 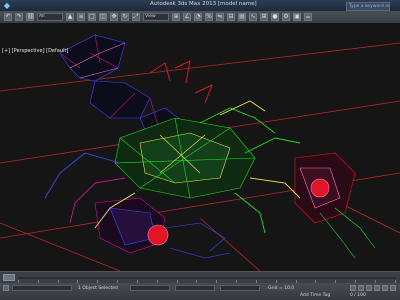 I want to click on window-crossing-icon: ◫, so click(x=103, y=17).